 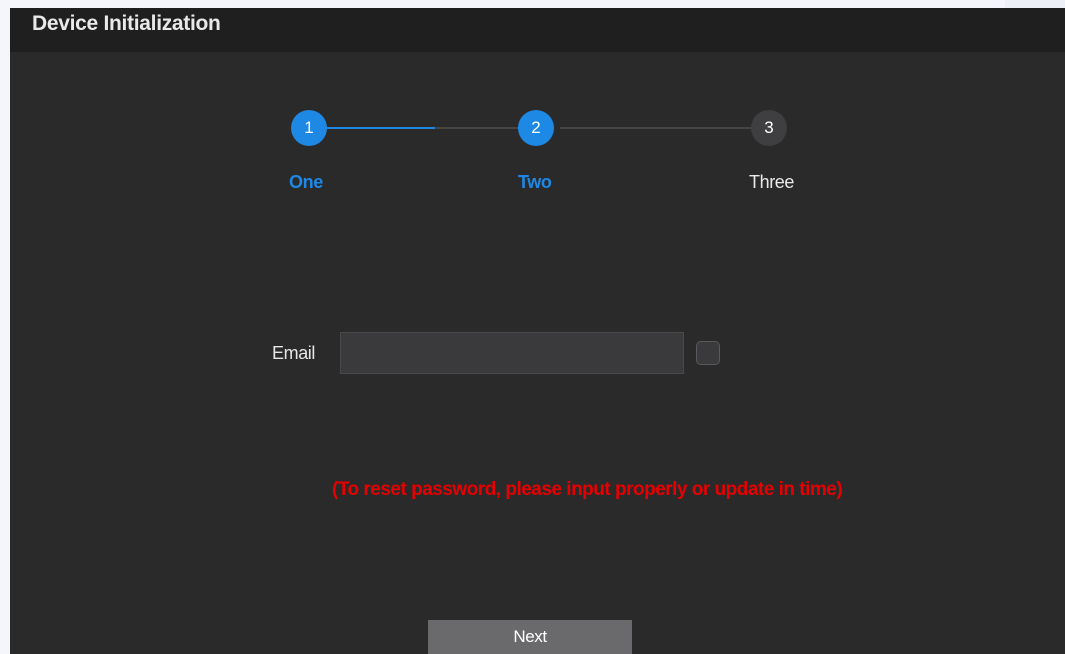 I want to click on dialog-title: Device Initialization, so click(x=126, y=23).